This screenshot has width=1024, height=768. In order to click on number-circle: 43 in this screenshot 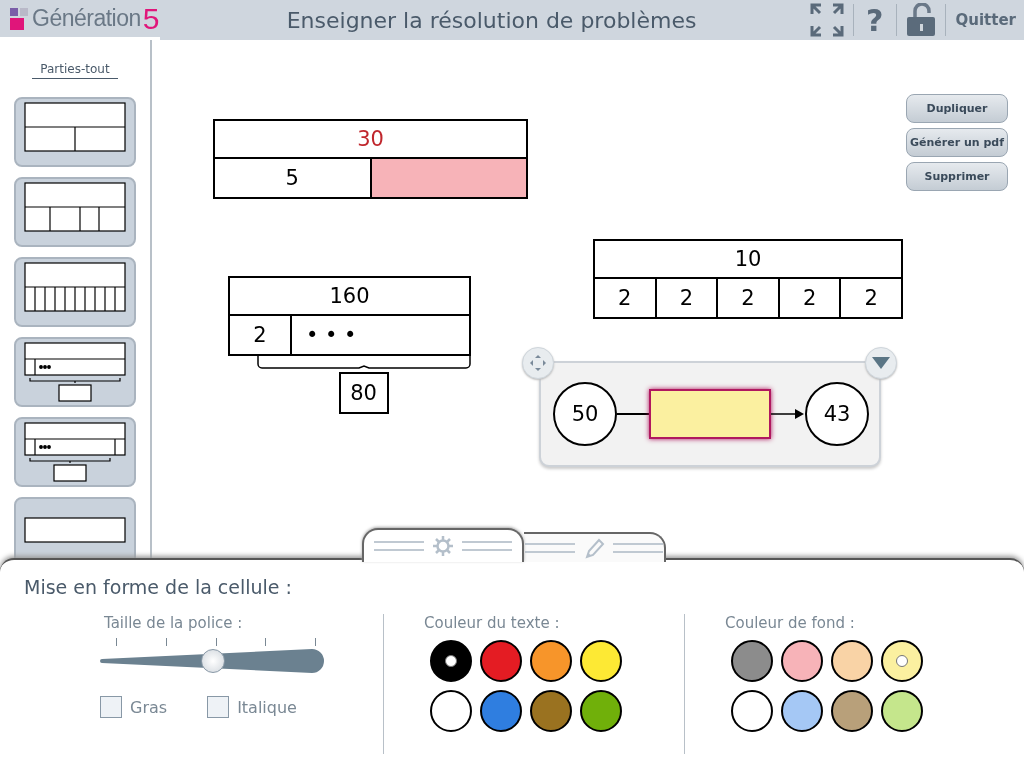, I will do `click(837, 414)`.